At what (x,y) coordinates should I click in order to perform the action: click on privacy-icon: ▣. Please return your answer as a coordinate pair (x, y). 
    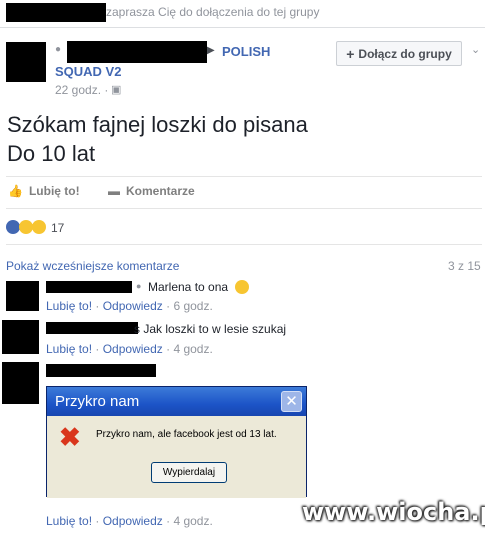
    Looking at the image, I should click on (116, 90).